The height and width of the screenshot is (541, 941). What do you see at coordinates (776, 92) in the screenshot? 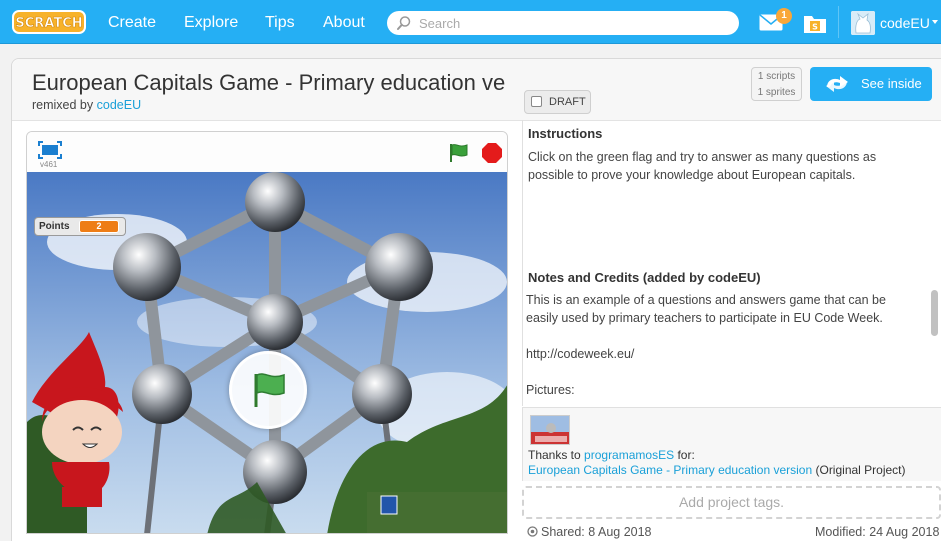
I see `sprites-count: 1 sprites` at bounding box center [776, 92].